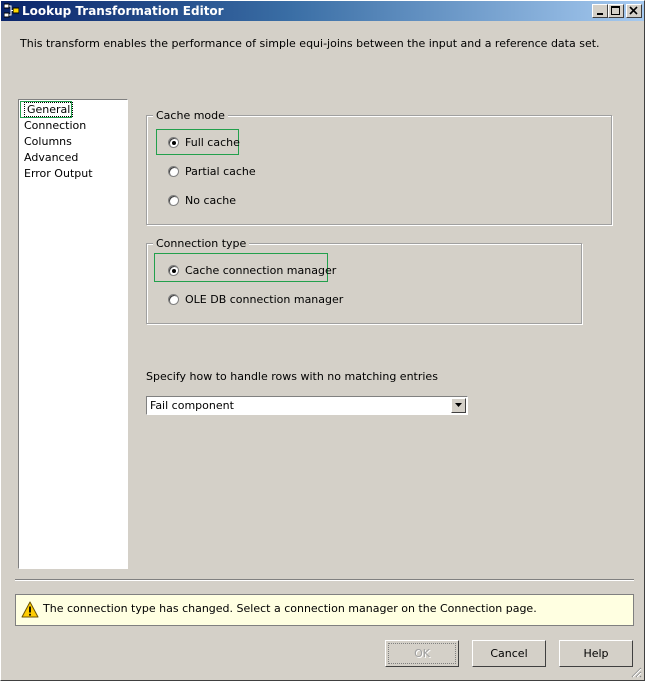 The image size is (645, 681). I want to click on dropdown-button, so click(458, 405).